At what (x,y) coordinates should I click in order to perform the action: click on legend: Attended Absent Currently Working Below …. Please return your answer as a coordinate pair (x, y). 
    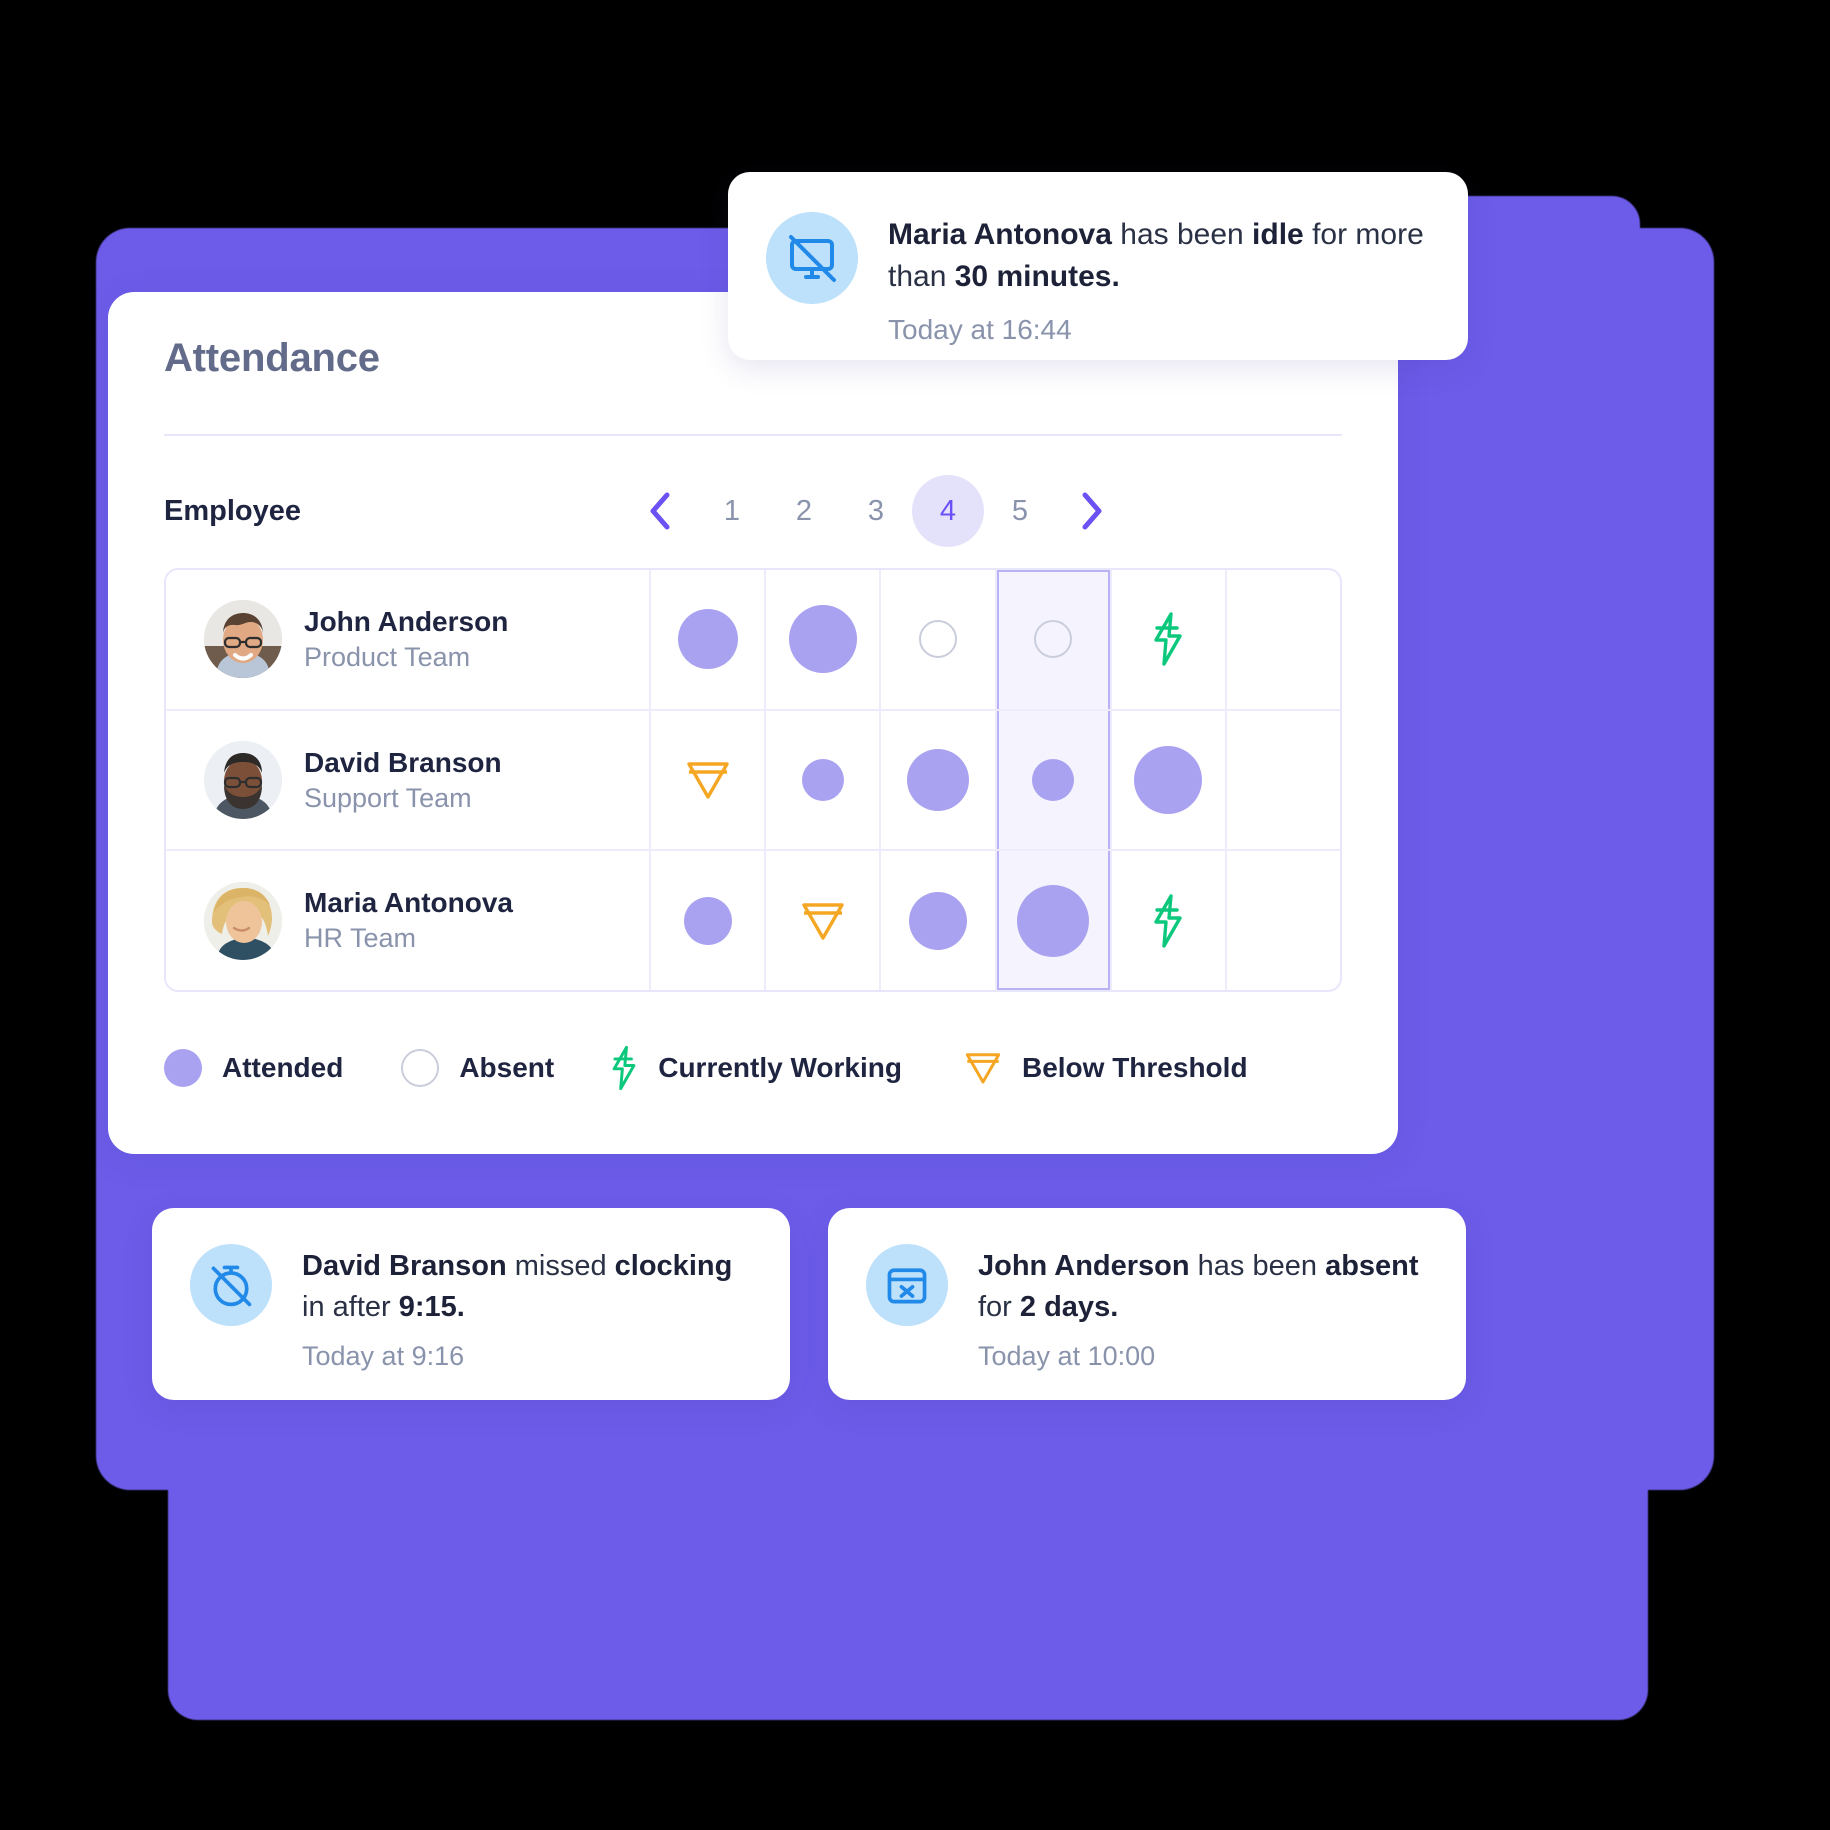
    Looking at the image, I should click on (753, 1068).